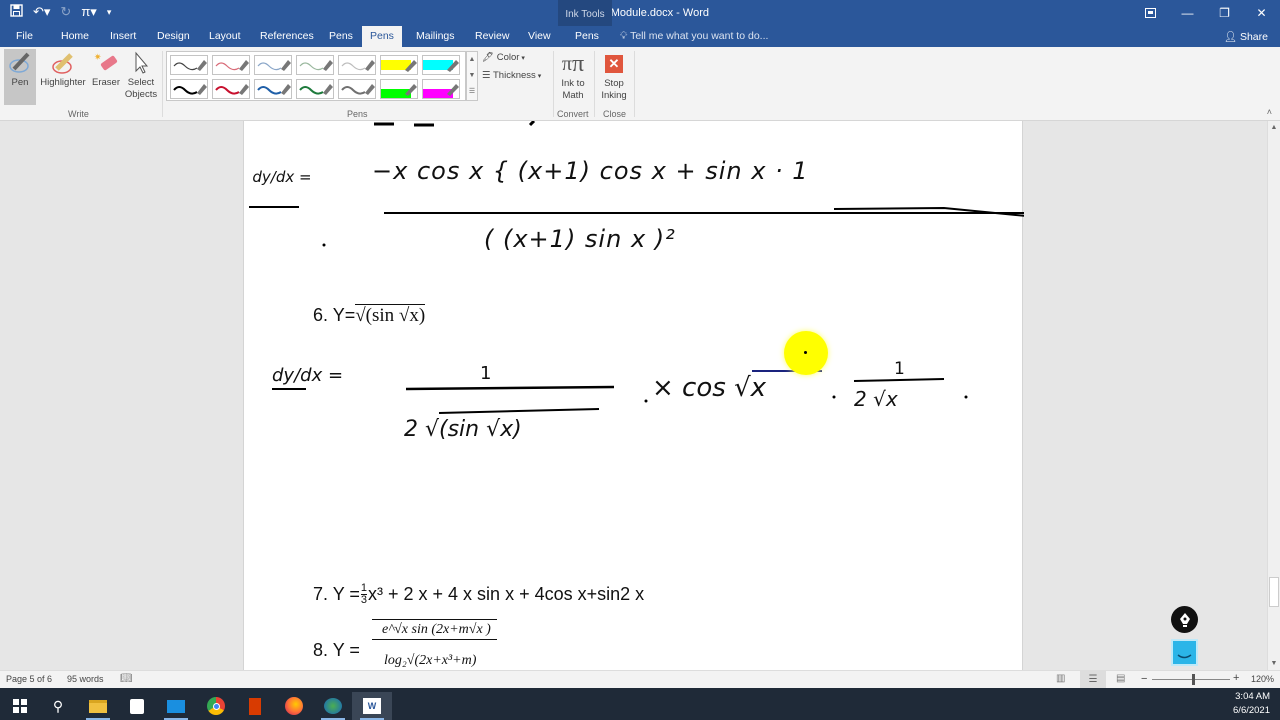 The image size is (1280, 720). Describe the element at coordinates (334, 315) in the screenshot. I see `item-6-label: 6. Y=` at that location.